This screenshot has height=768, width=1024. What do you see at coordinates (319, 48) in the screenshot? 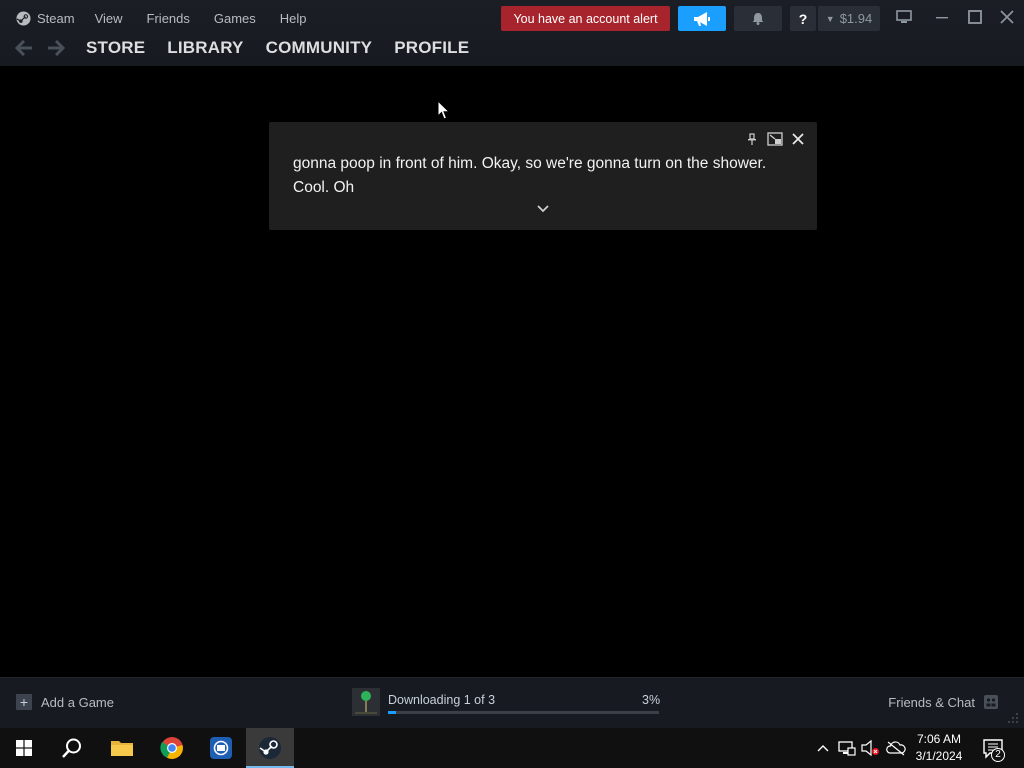
I see `nav-community: COMMUNITY` at bounding box center [319, 48].